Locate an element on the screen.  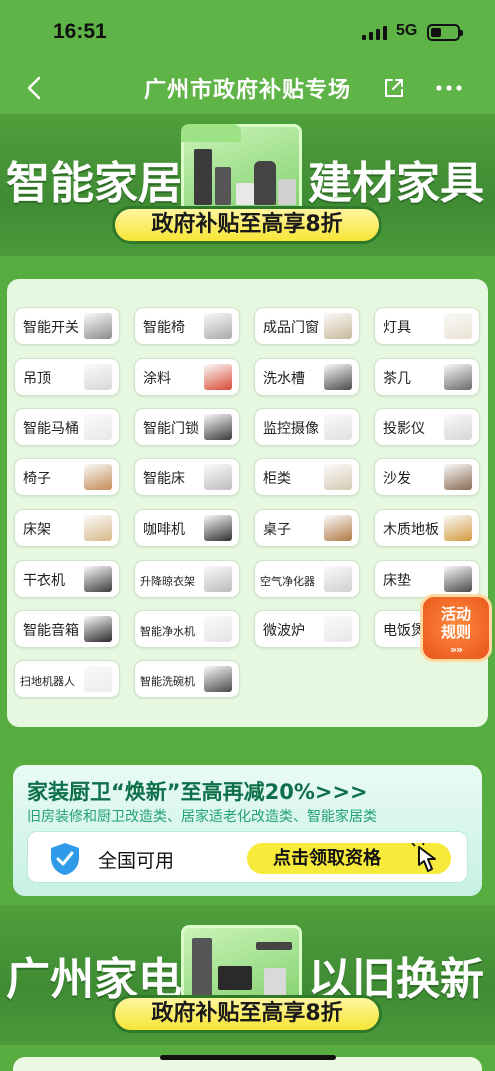
category-label: 智能洗碗机 is located at coordinates (167, 681).